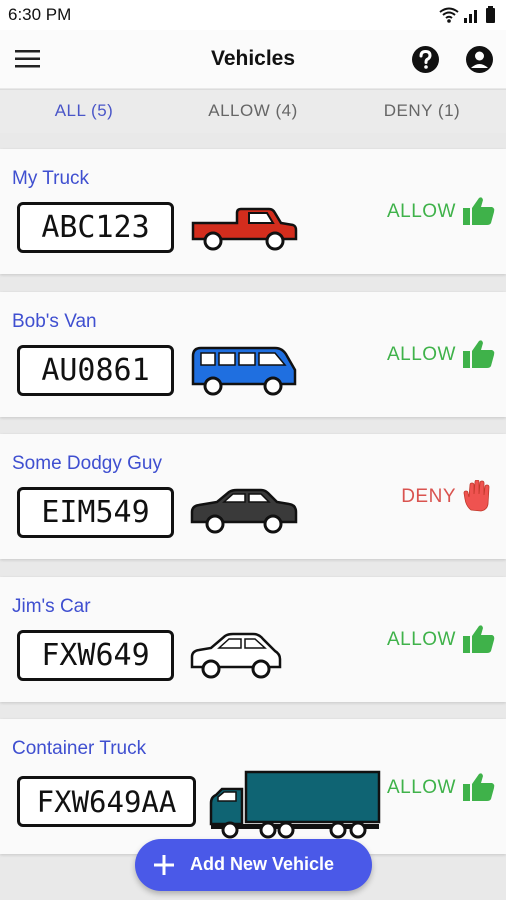  What do you see at coordinates (253, 15) in the screenshot?
I see `status-bar: 6:30 PM` at bounding box center [253, 15].